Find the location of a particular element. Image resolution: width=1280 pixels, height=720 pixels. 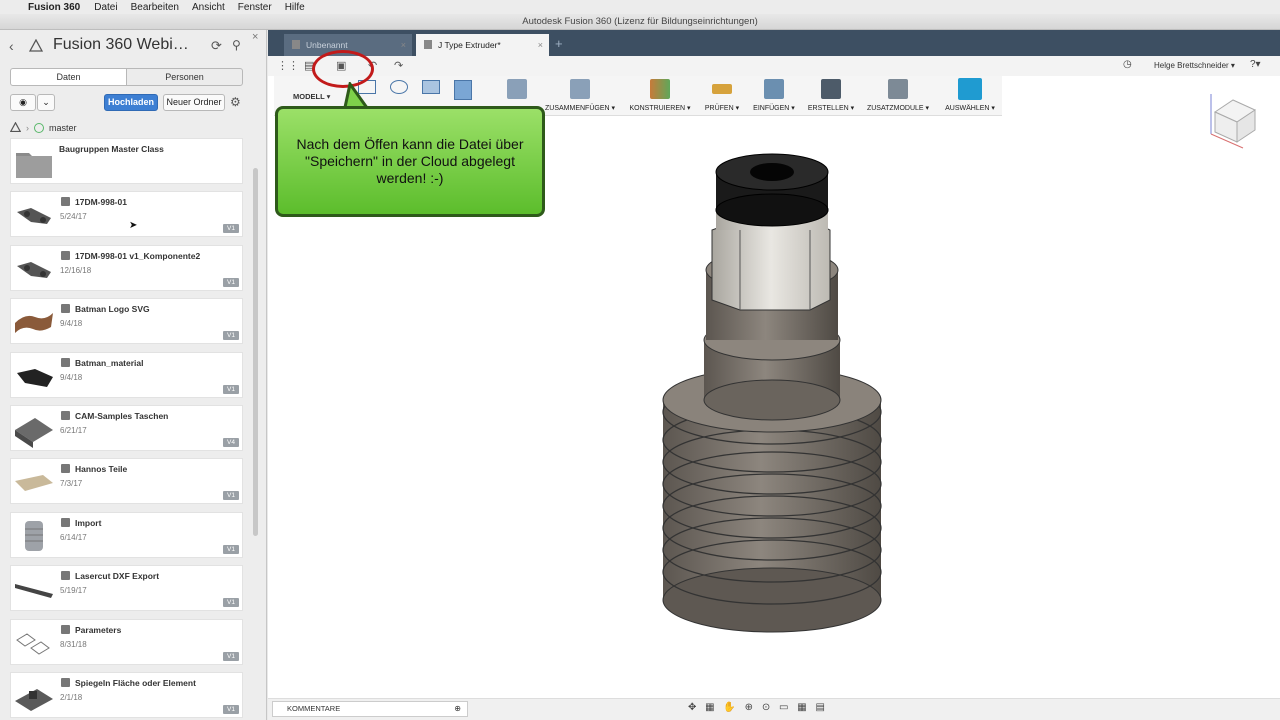

menu-bearbeiten: Bearbeiten is located at coordinates (155, 7).